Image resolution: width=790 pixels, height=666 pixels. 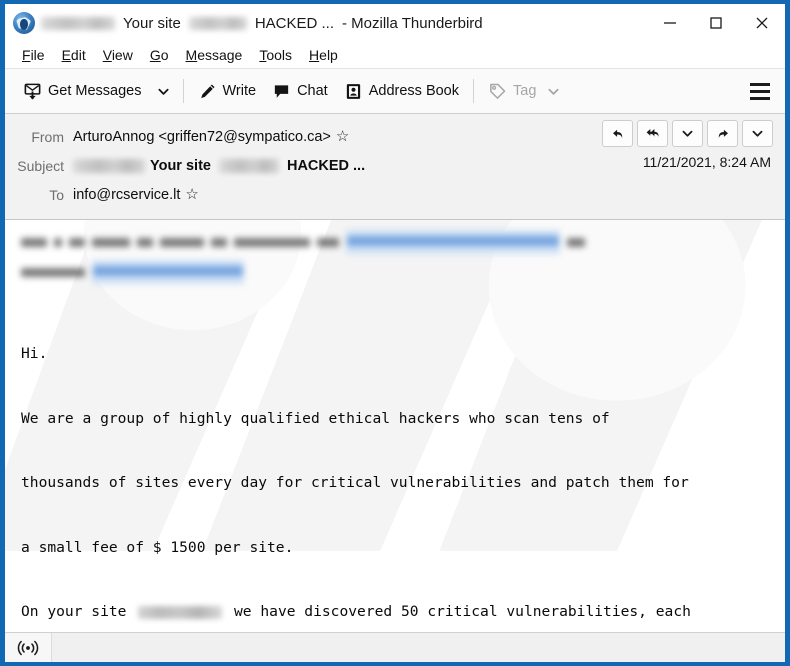 I want to click on menu-view: View, so click(x=118, y=55).